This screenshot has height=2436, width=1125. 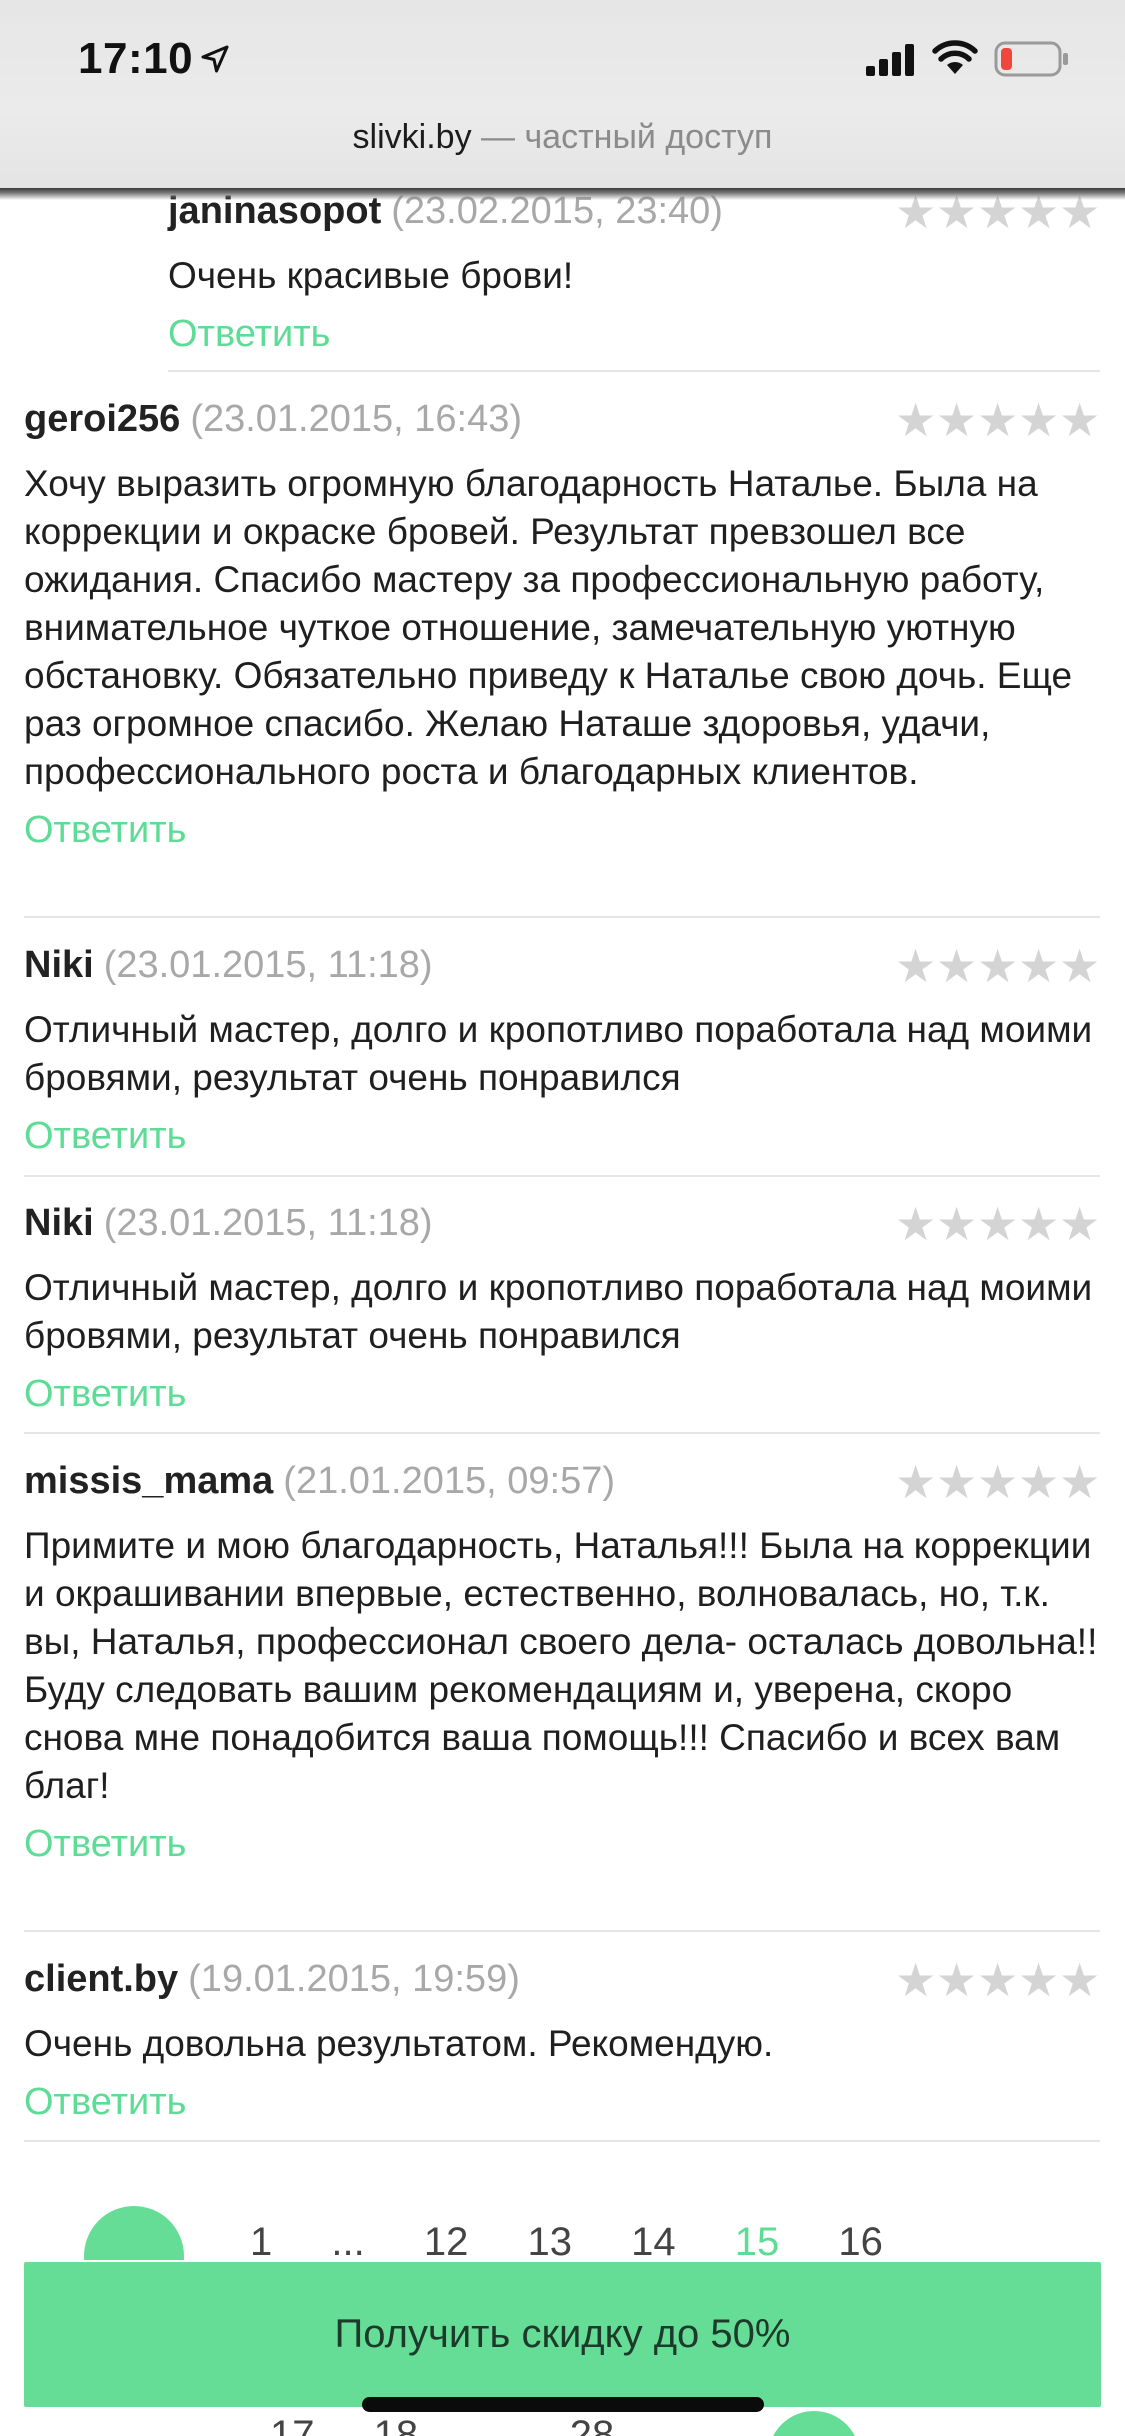 I want to click on page-list: 1 ... 12 13 14 15 16, so click(x=566, y=2240).